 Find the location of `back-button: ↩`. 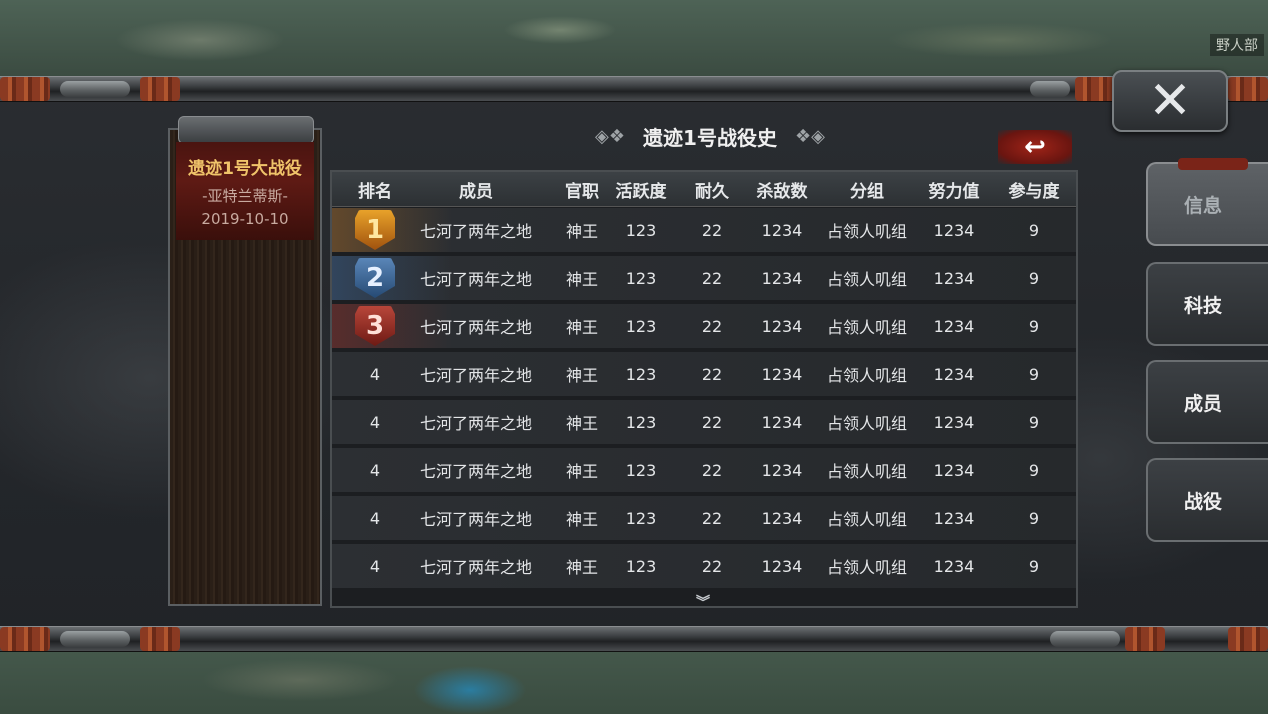

back-button: ↩ is located at coordinates (1035, 147).